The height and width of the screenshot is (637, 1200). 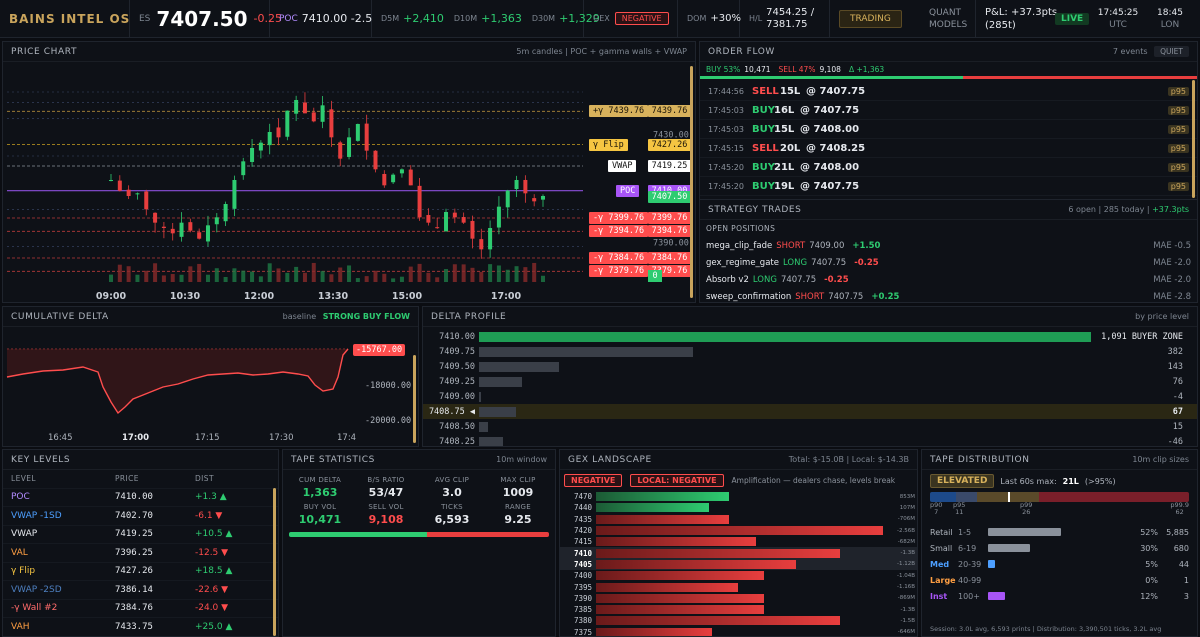 I want to click on level-value: 7384.76, so click(x=669, y=257).